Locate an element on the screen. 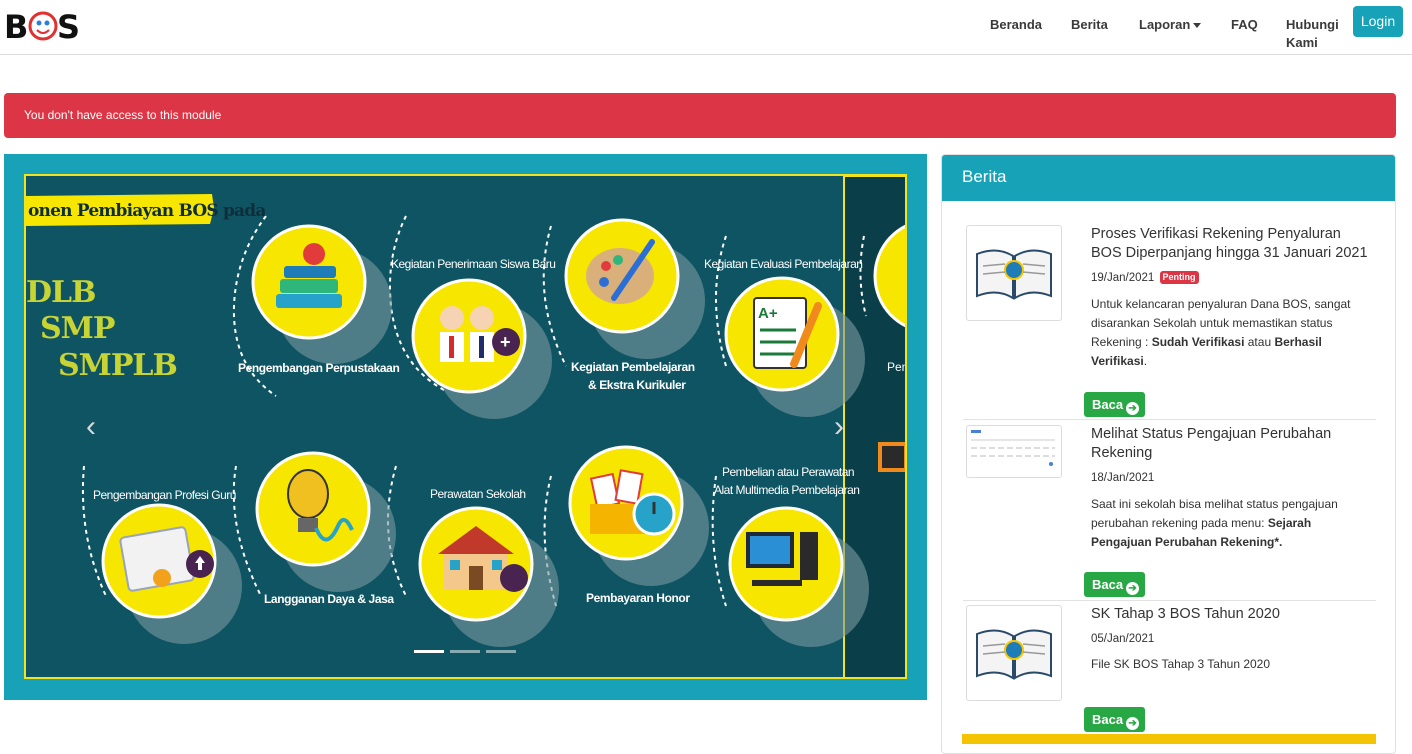 Image resolution: width=1412 pixels, height=754 pixels. item-penerimaan-siswa-baru: Kegiatan Penerimaan Siswa Baru is located at coordinates (473, 264).